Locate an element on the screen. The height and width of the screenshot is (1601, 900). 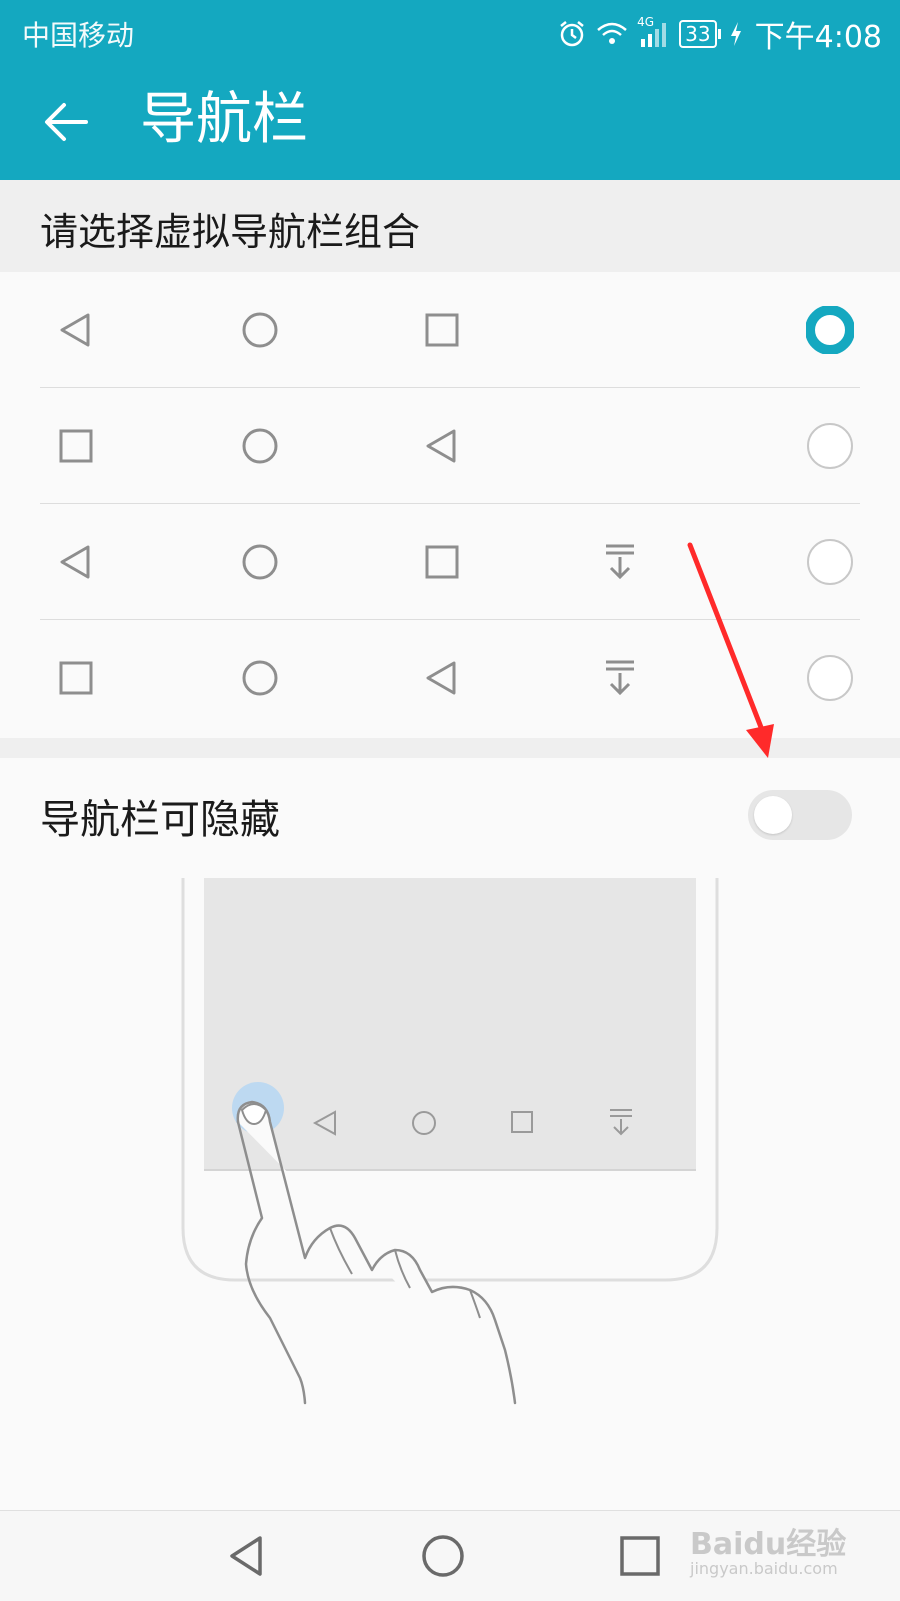
back-button is located at coordinates (68, 122).